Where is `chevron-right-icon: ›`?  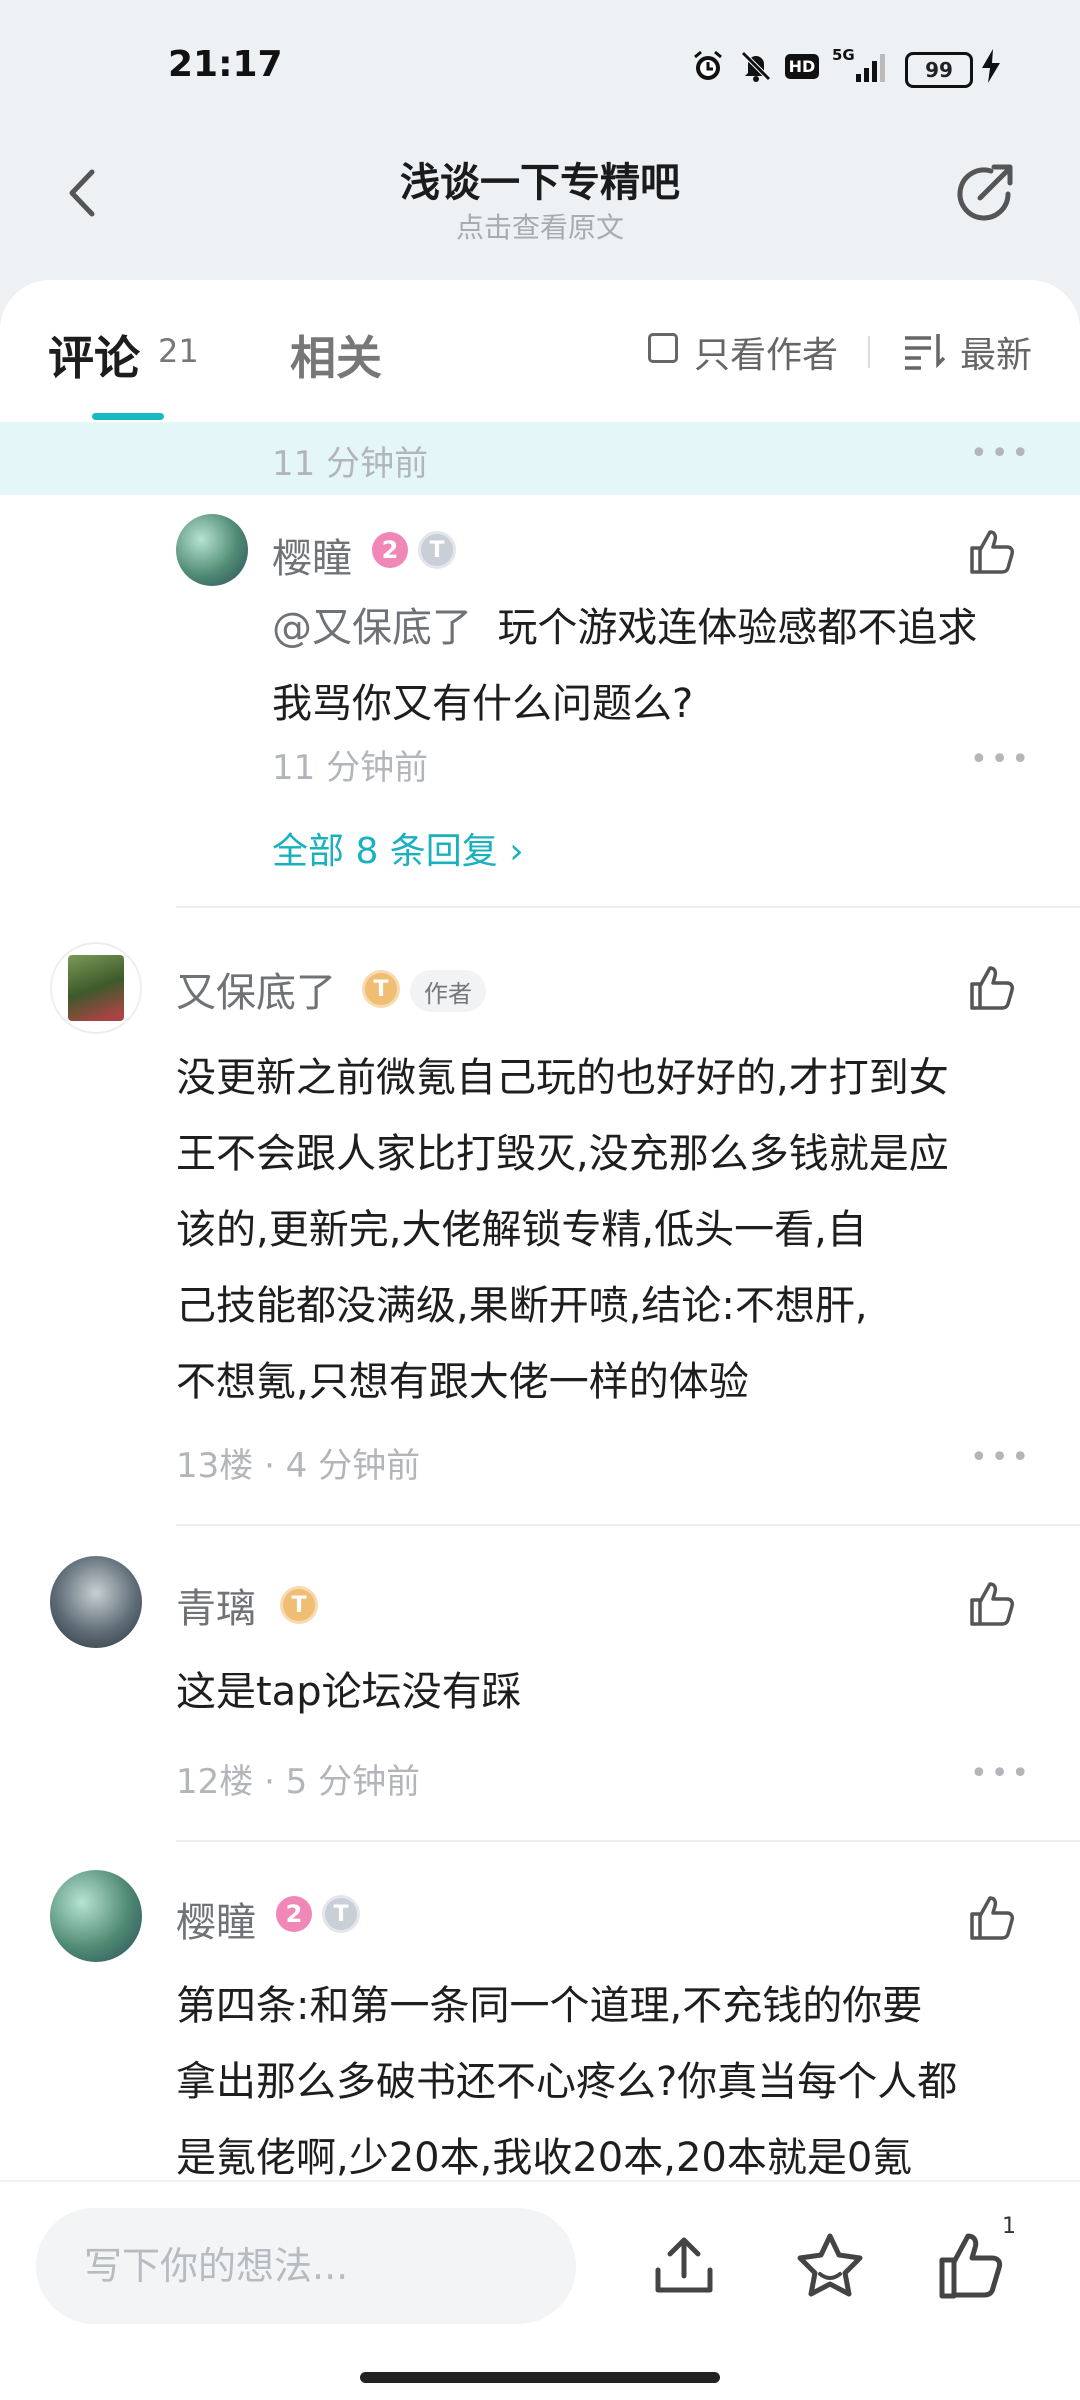
chevron-right-icon: › is located at coordinates (516, 851).